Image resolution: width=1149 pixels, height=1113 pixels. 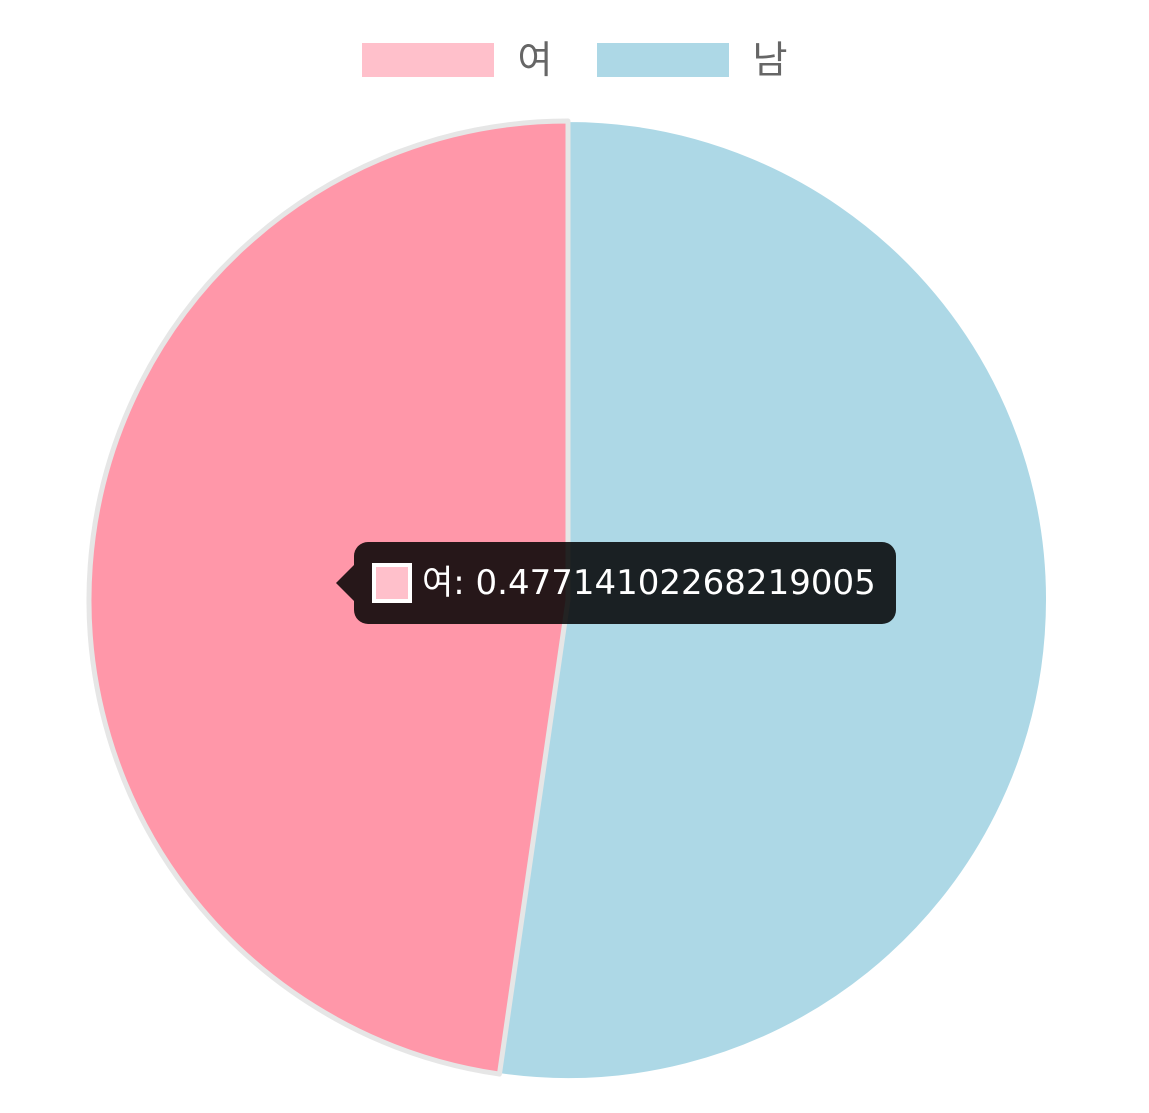 I want to click on legend-item-male: 남, so click(x=692, y=60).